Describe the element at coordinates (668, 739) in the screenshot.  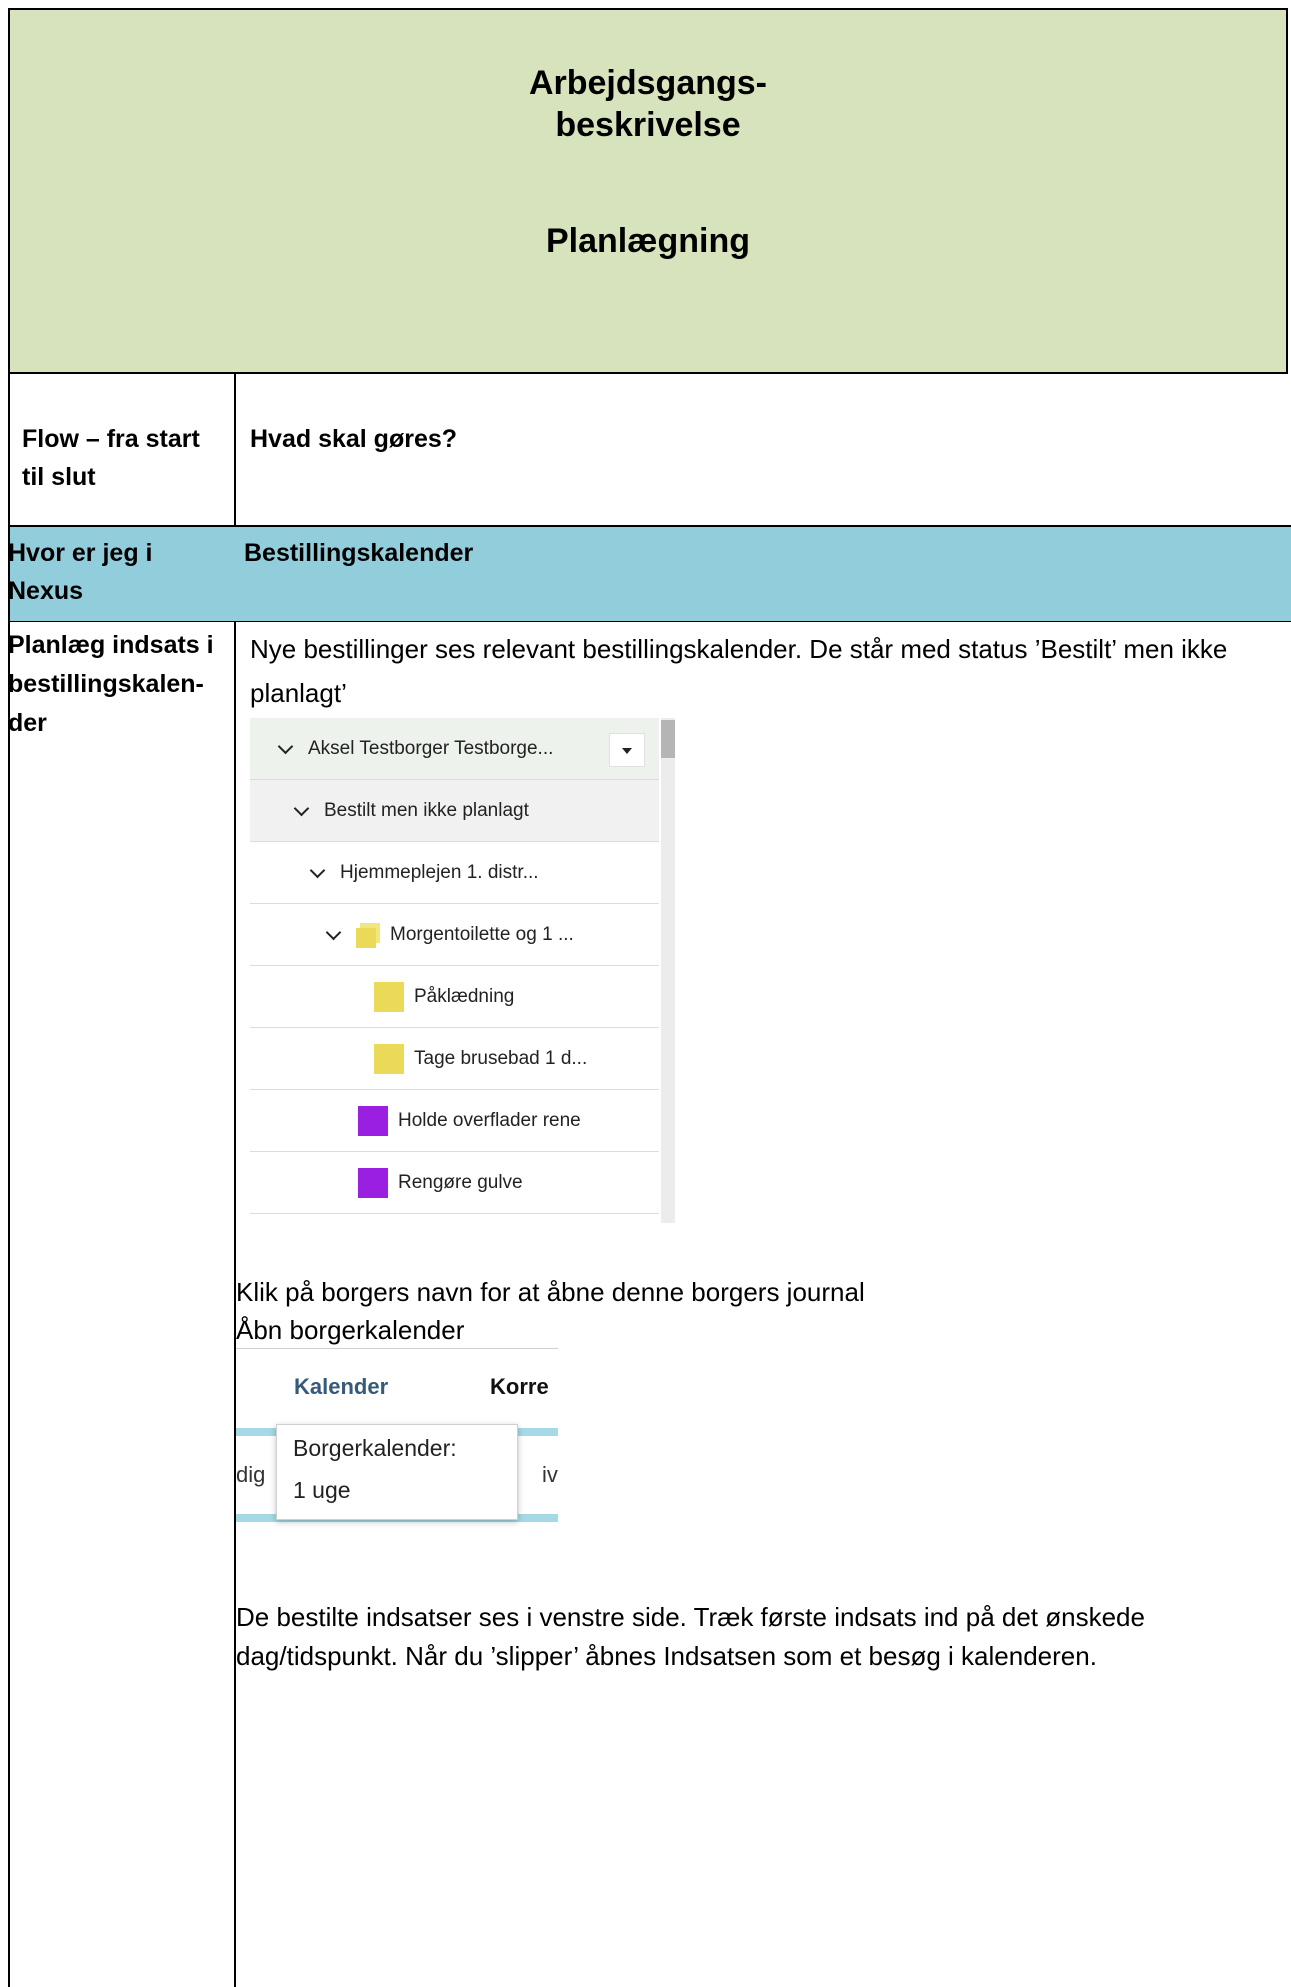
I see `scrollbar-thumb` at that location.